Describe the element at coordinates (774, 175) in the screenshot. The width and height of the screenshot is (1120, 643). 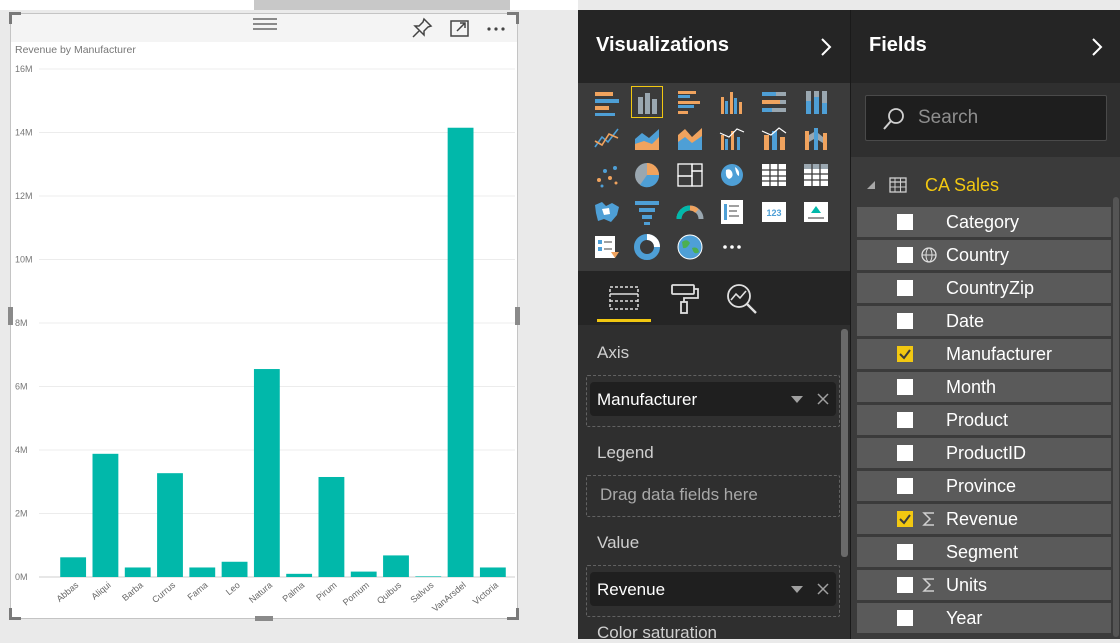
I see `table-icon` at that location.